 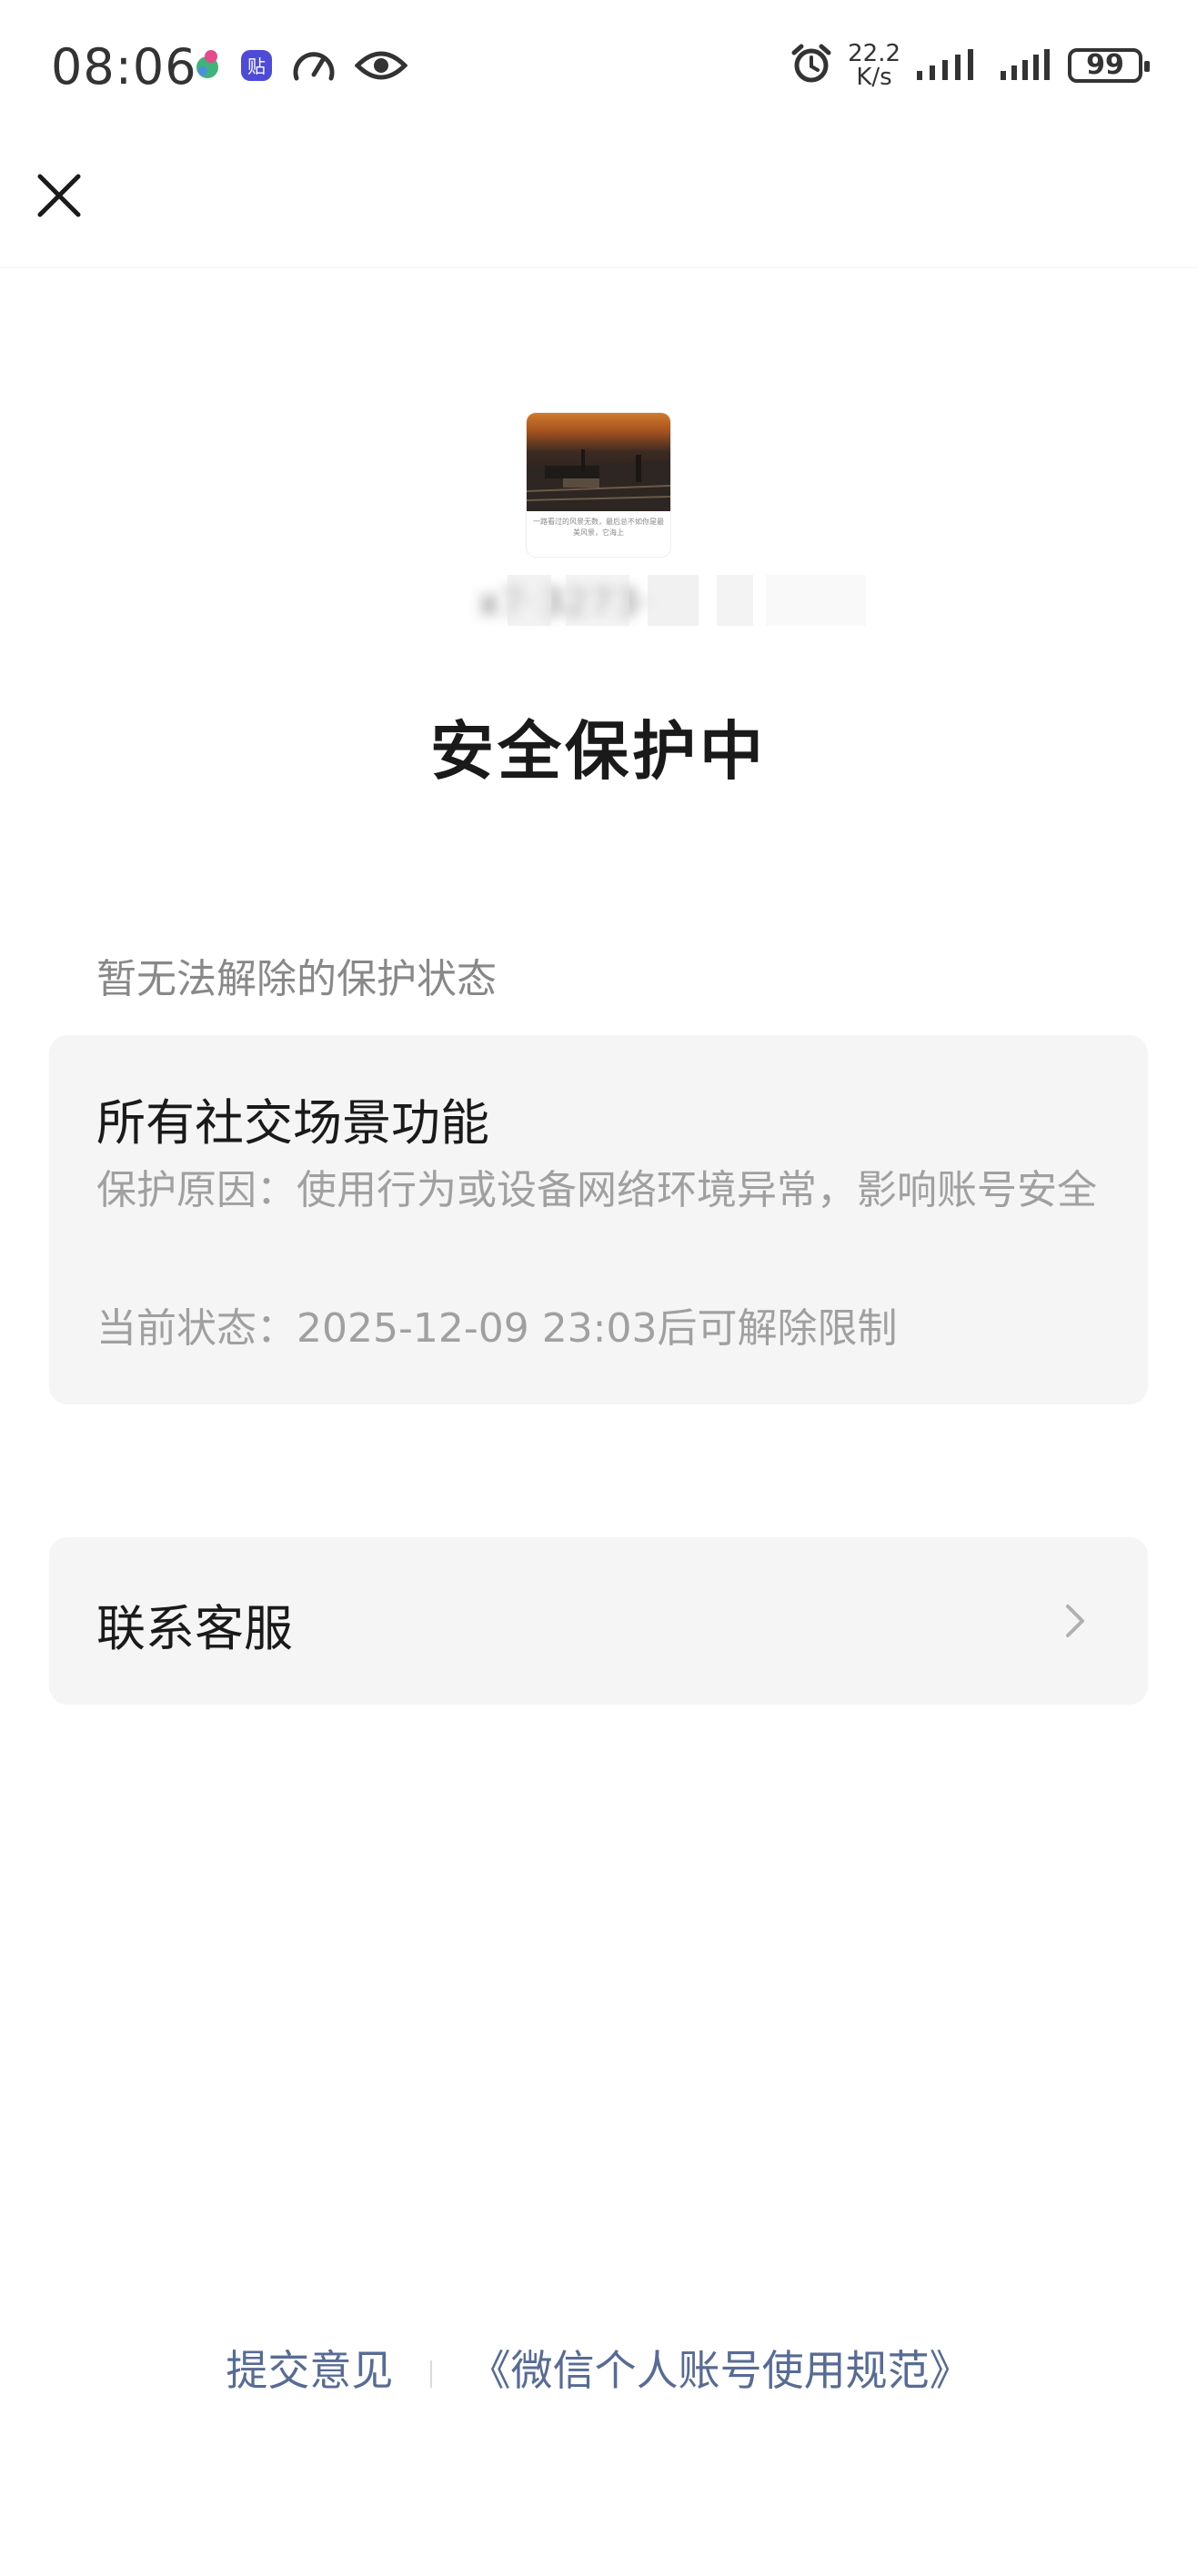 I want to click on restriction-reason: 保护原因：使用行为或设备网络环境异常，影响账号安全, so click(x=596, y=1190).